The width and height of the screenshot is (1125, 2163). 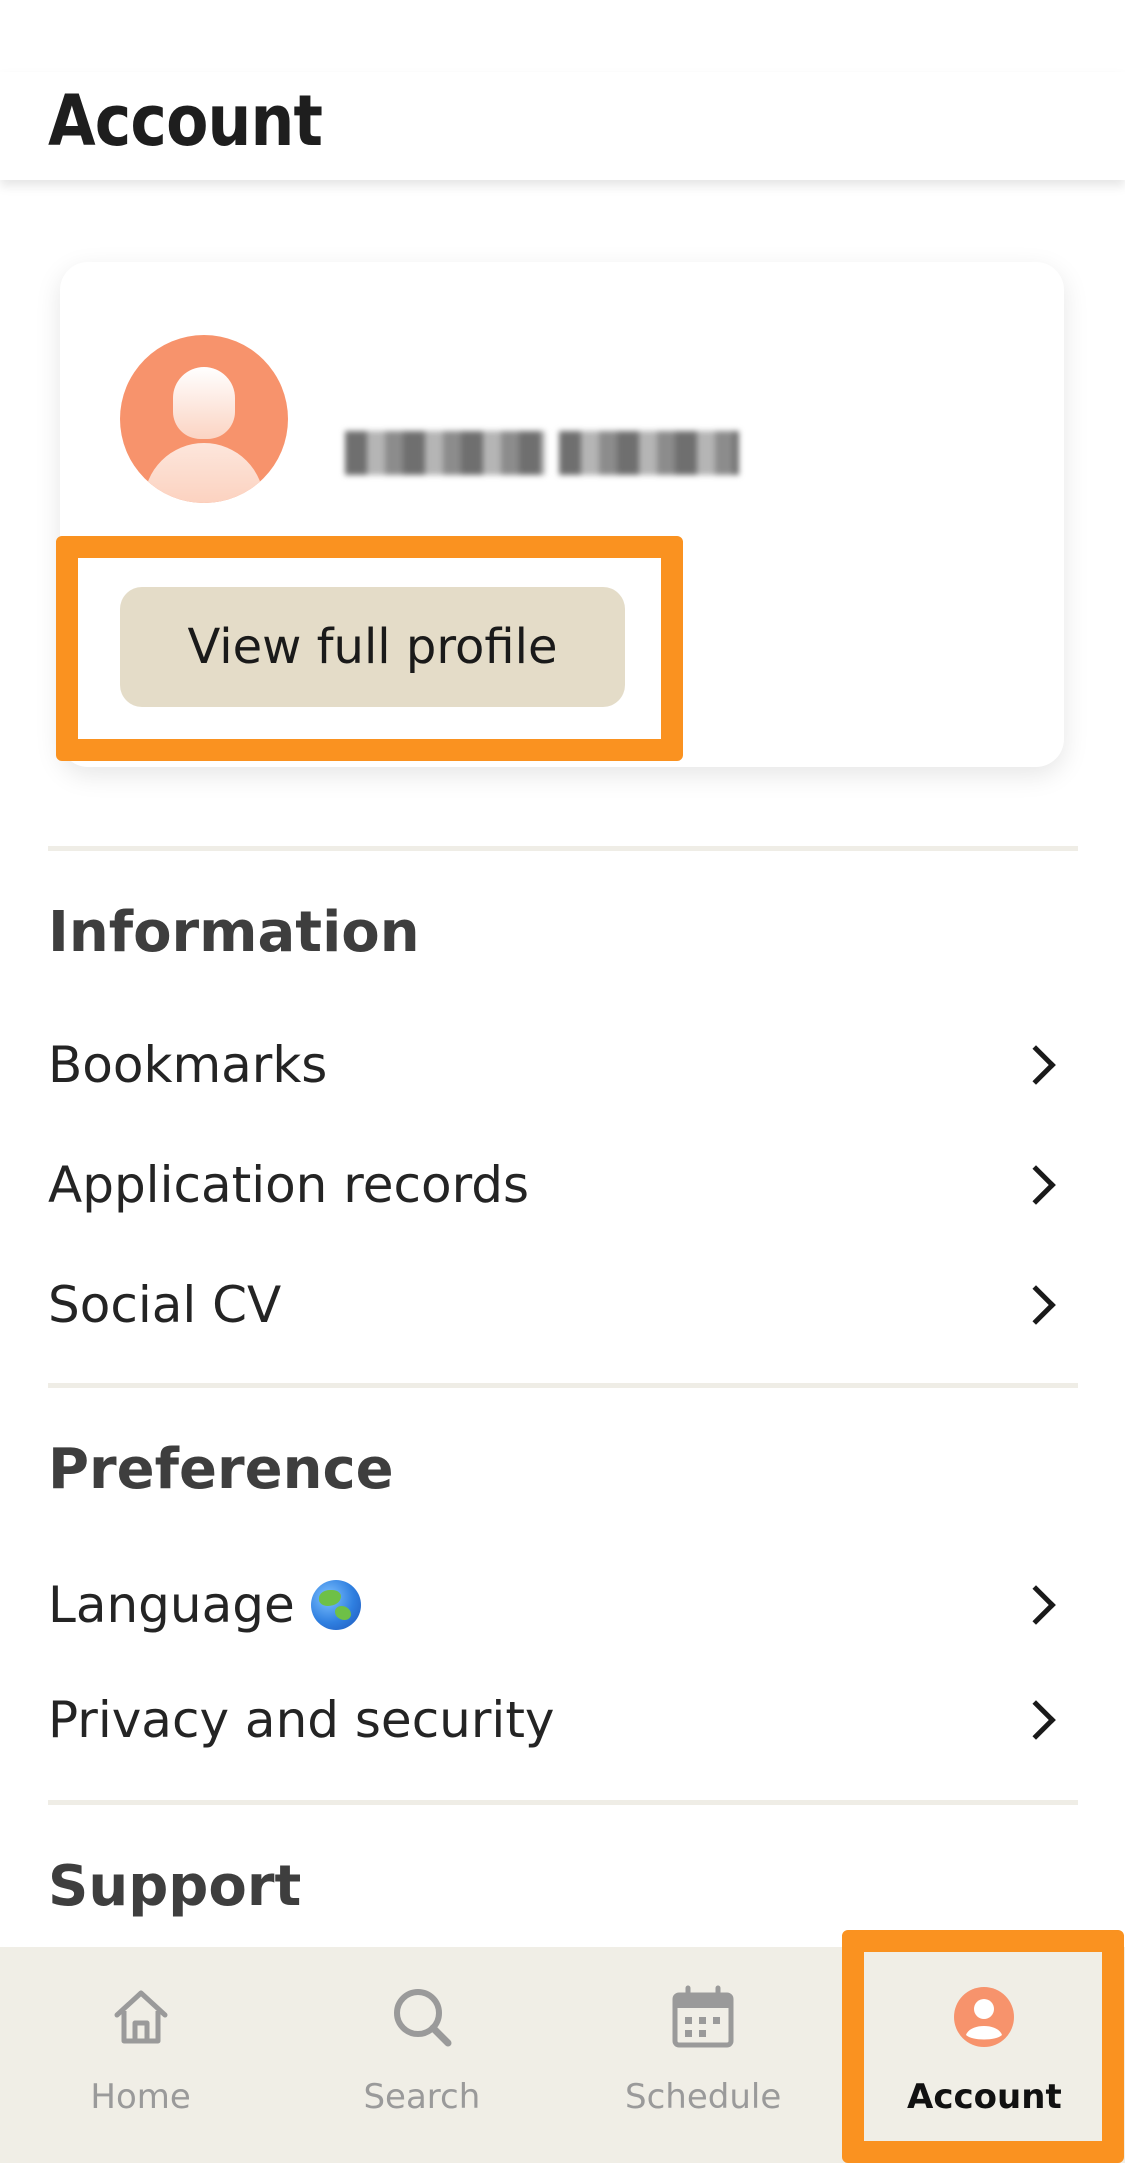 I want to click on view-full-profile-button: View full profile, so click(x=372, y=647).